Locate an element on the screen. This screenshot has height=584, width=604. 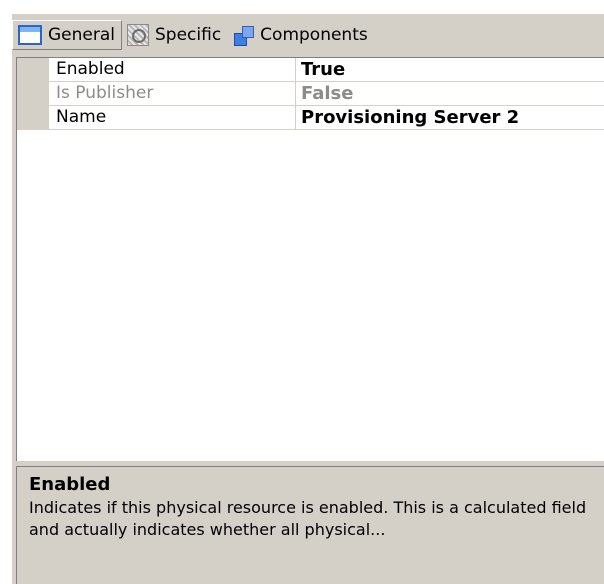
tab-specific: Specific is located at coordinates (174, 35).